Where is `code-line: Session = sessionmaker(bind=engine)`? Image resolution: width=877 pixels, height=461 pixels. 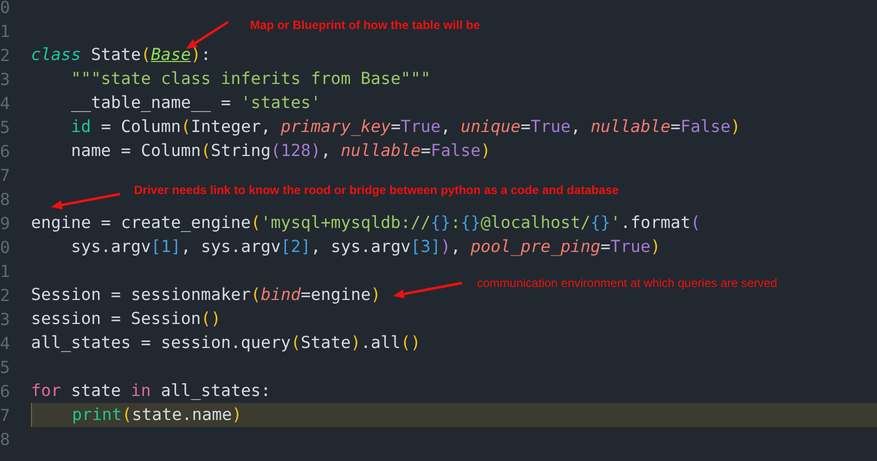
code-line: Session = sessionmaker(bind=engine) is located at coordinates (206, 295).